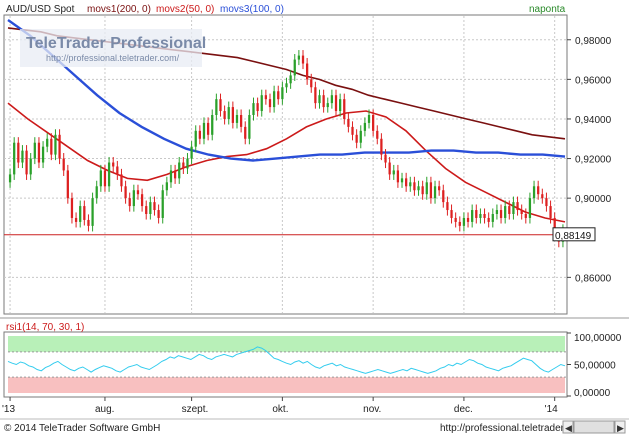 Image resolution: width=629 pixels, height=436 pixels. Describe the element at coordinates (104, 409) in the screenshot. I see `x-tick-label: aug.` at that location.